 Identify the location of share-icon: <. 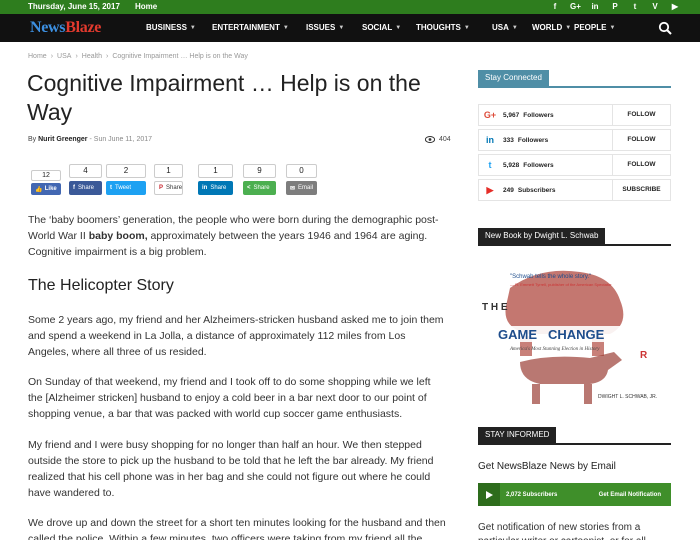
(249, 188).